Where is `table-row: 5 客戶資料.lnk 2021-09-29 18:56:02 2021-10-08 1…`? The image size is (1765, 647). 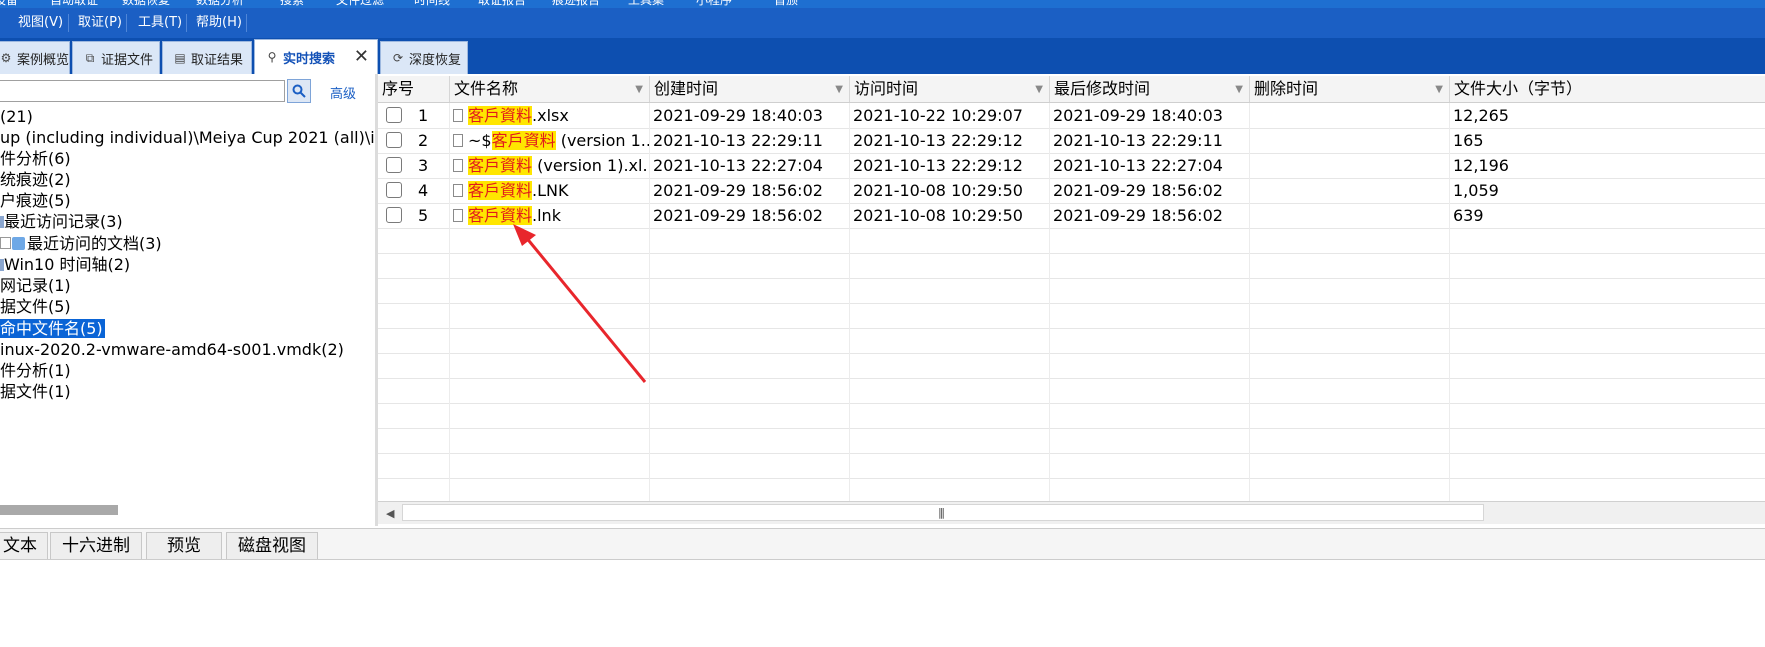 table-row: 5 客戶資料.lnk 2021-09-29 18:56:02 2021-10-08 1… is located at coordinates (1071, 216).